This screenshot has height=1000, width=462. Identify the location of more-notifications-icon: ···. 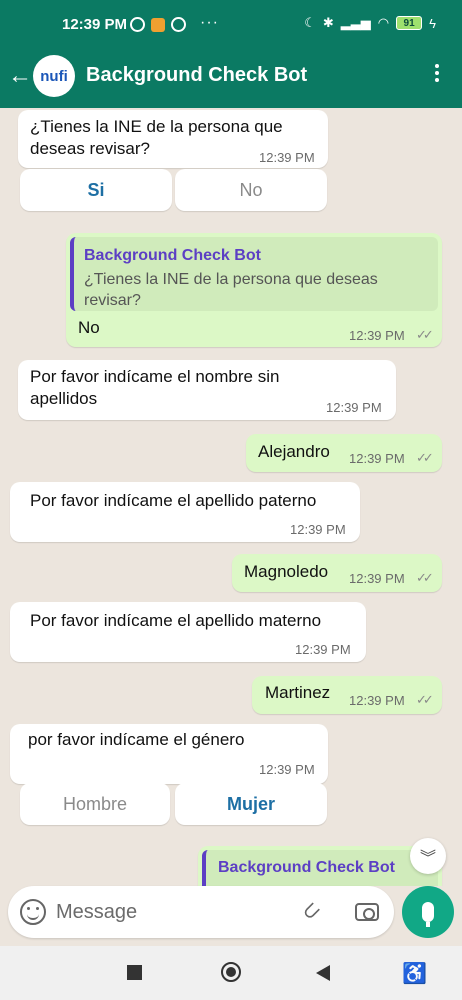
(209, 22).